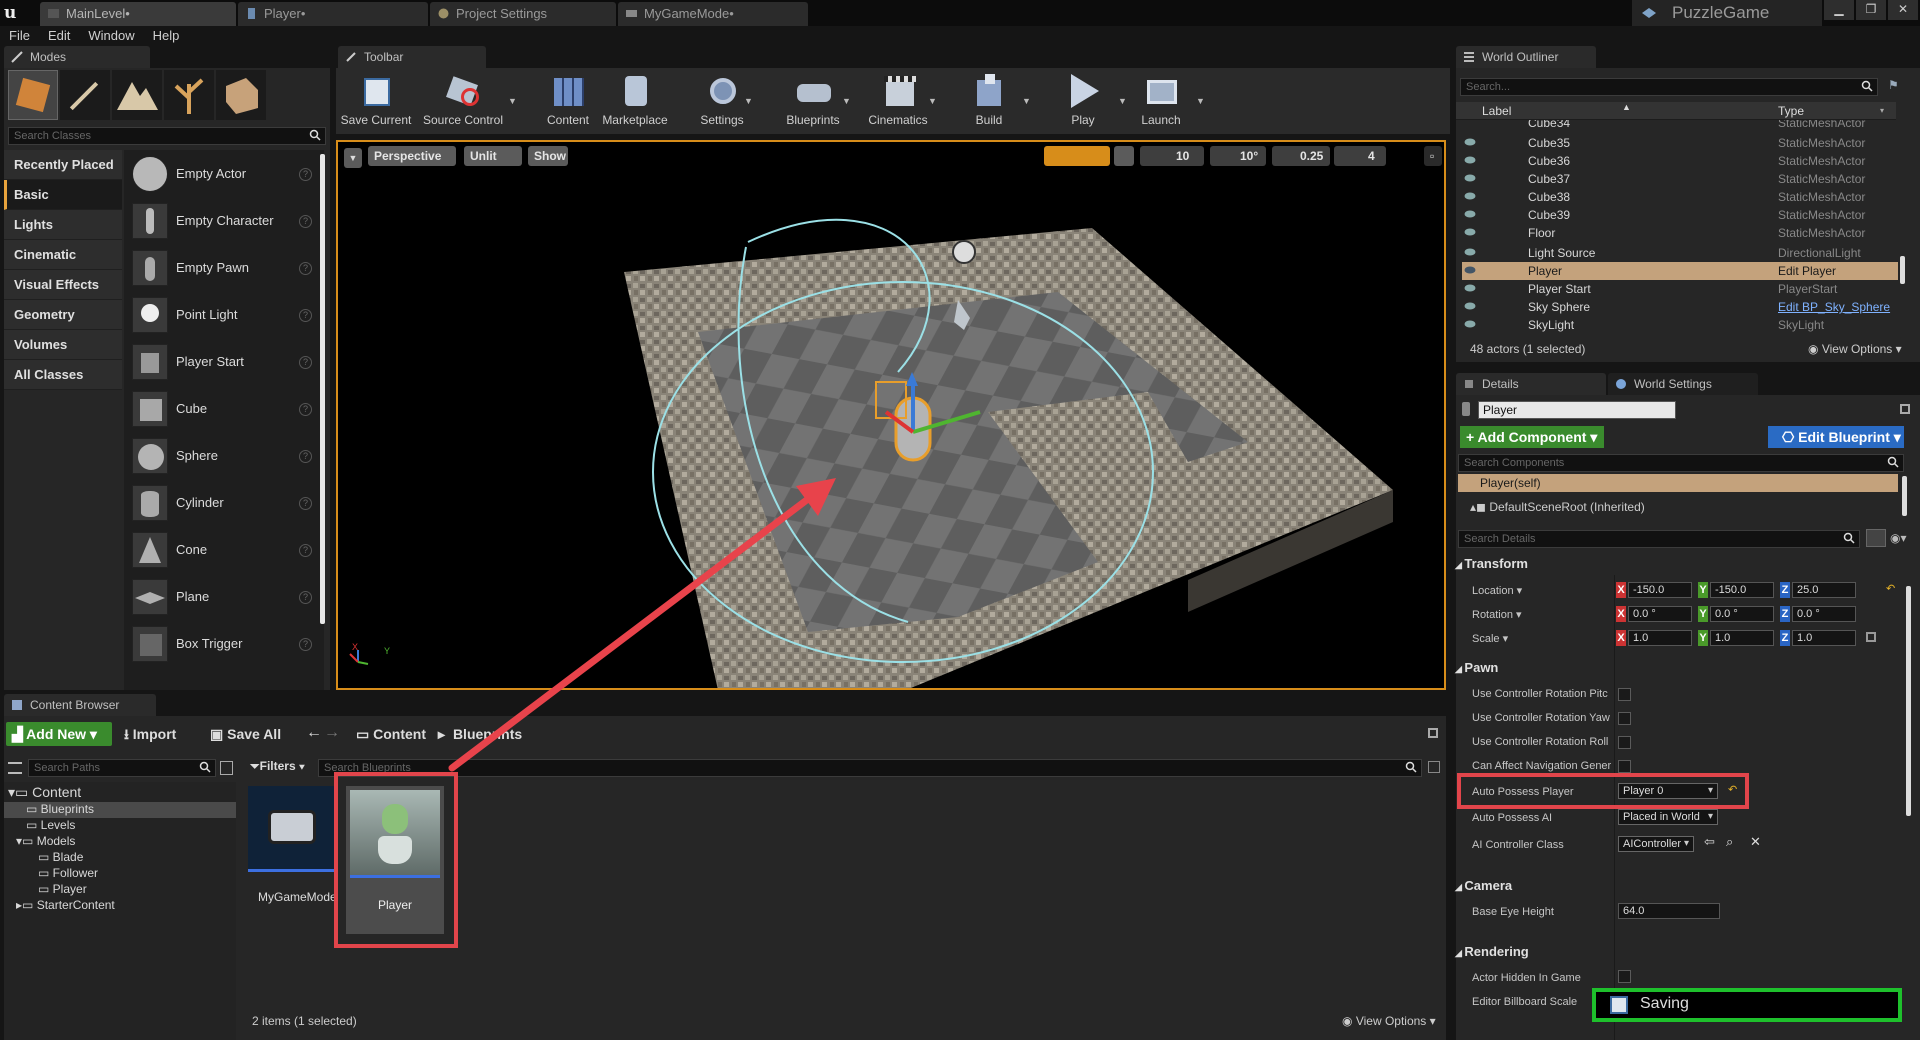  I want to click on place-item-empty-pawn: Empty Pawn?, so click(223, 268).